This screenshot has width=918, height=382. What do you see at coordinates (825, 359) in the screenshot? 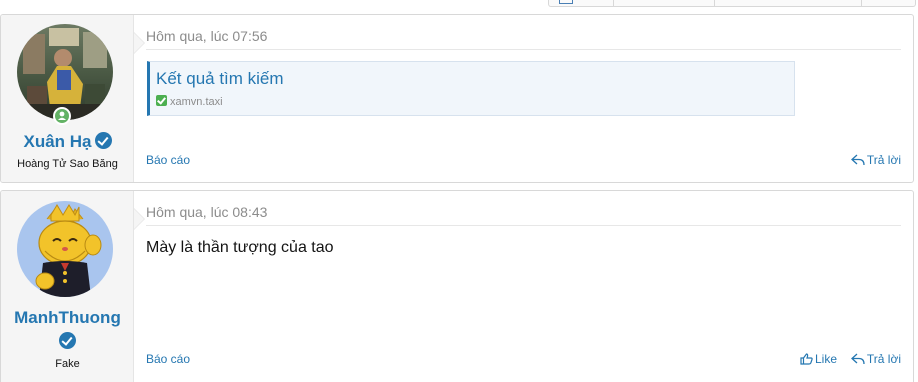
I see `like-label: Like` at bounding box center [825, 359].